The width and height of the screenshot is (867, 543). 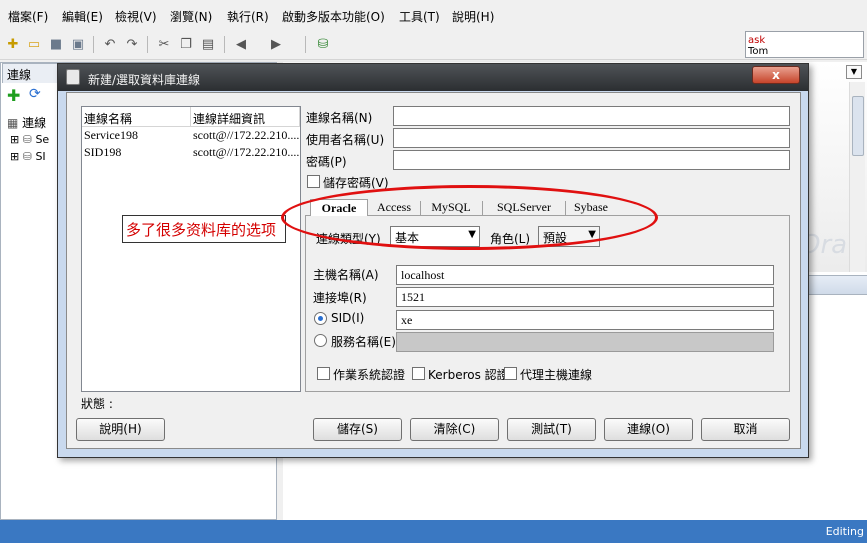 I want to click on connect-button: 連線(O), so click(x=648, y=429).